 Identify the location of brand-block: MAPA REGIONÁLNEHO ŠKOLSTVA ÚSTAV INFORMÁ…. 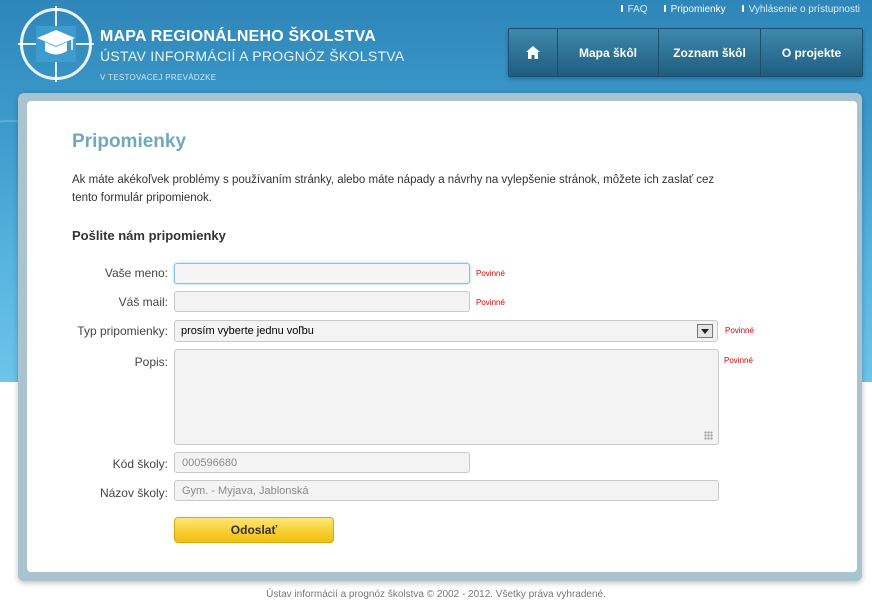
(252, 55).